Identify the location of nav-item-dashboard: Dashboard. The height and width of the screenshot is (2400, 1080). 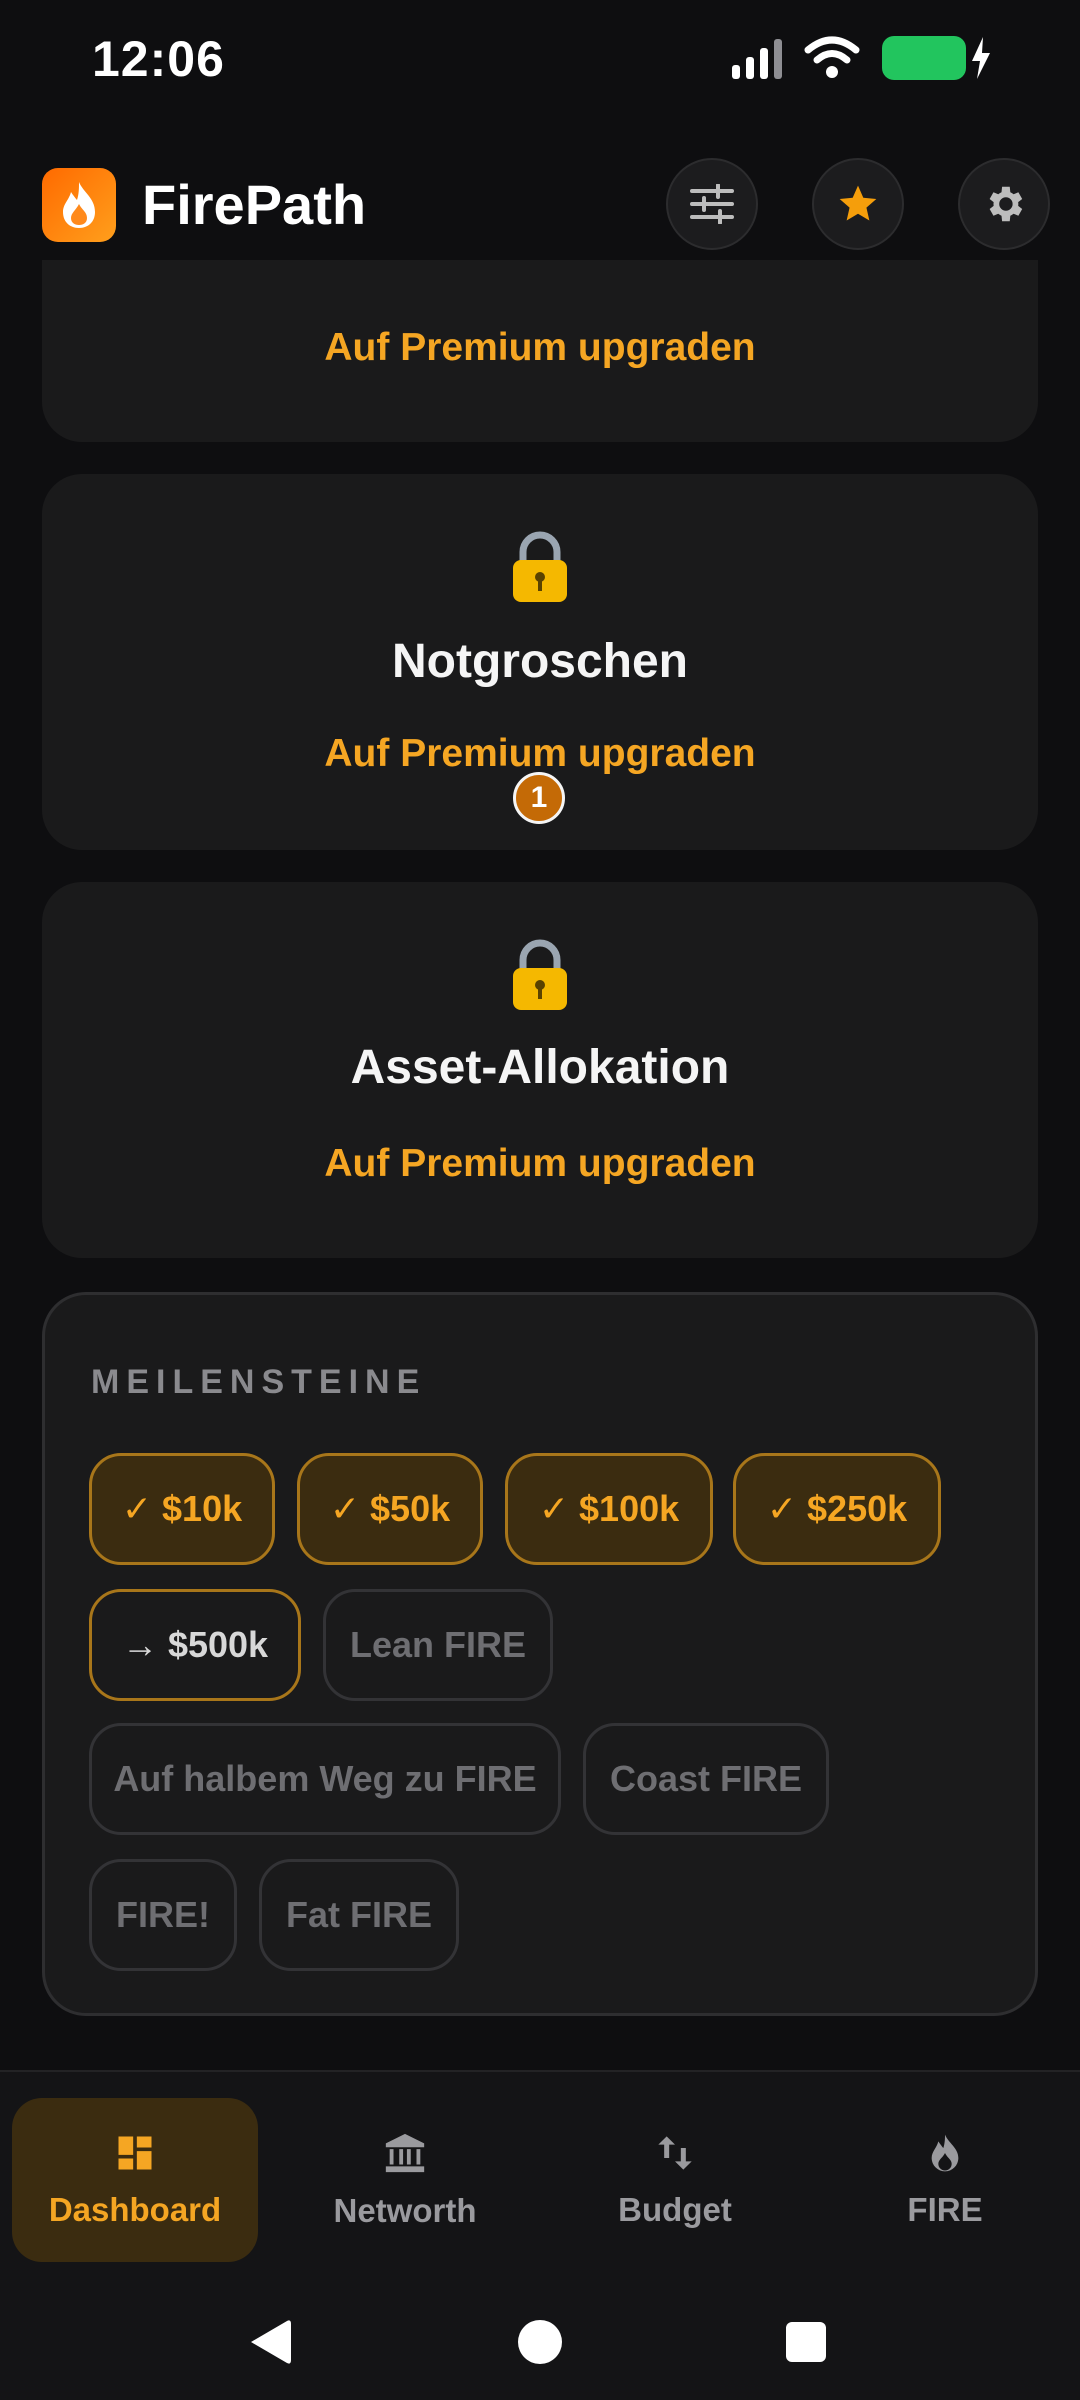
(135, 2180).